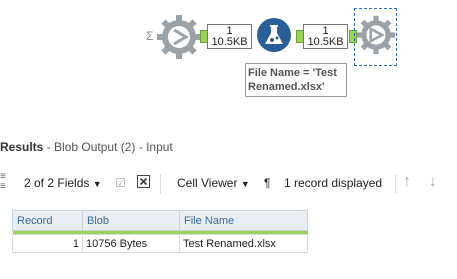  I want to click on cell-viewer-label: Cell Viewer, so click(207, 183).